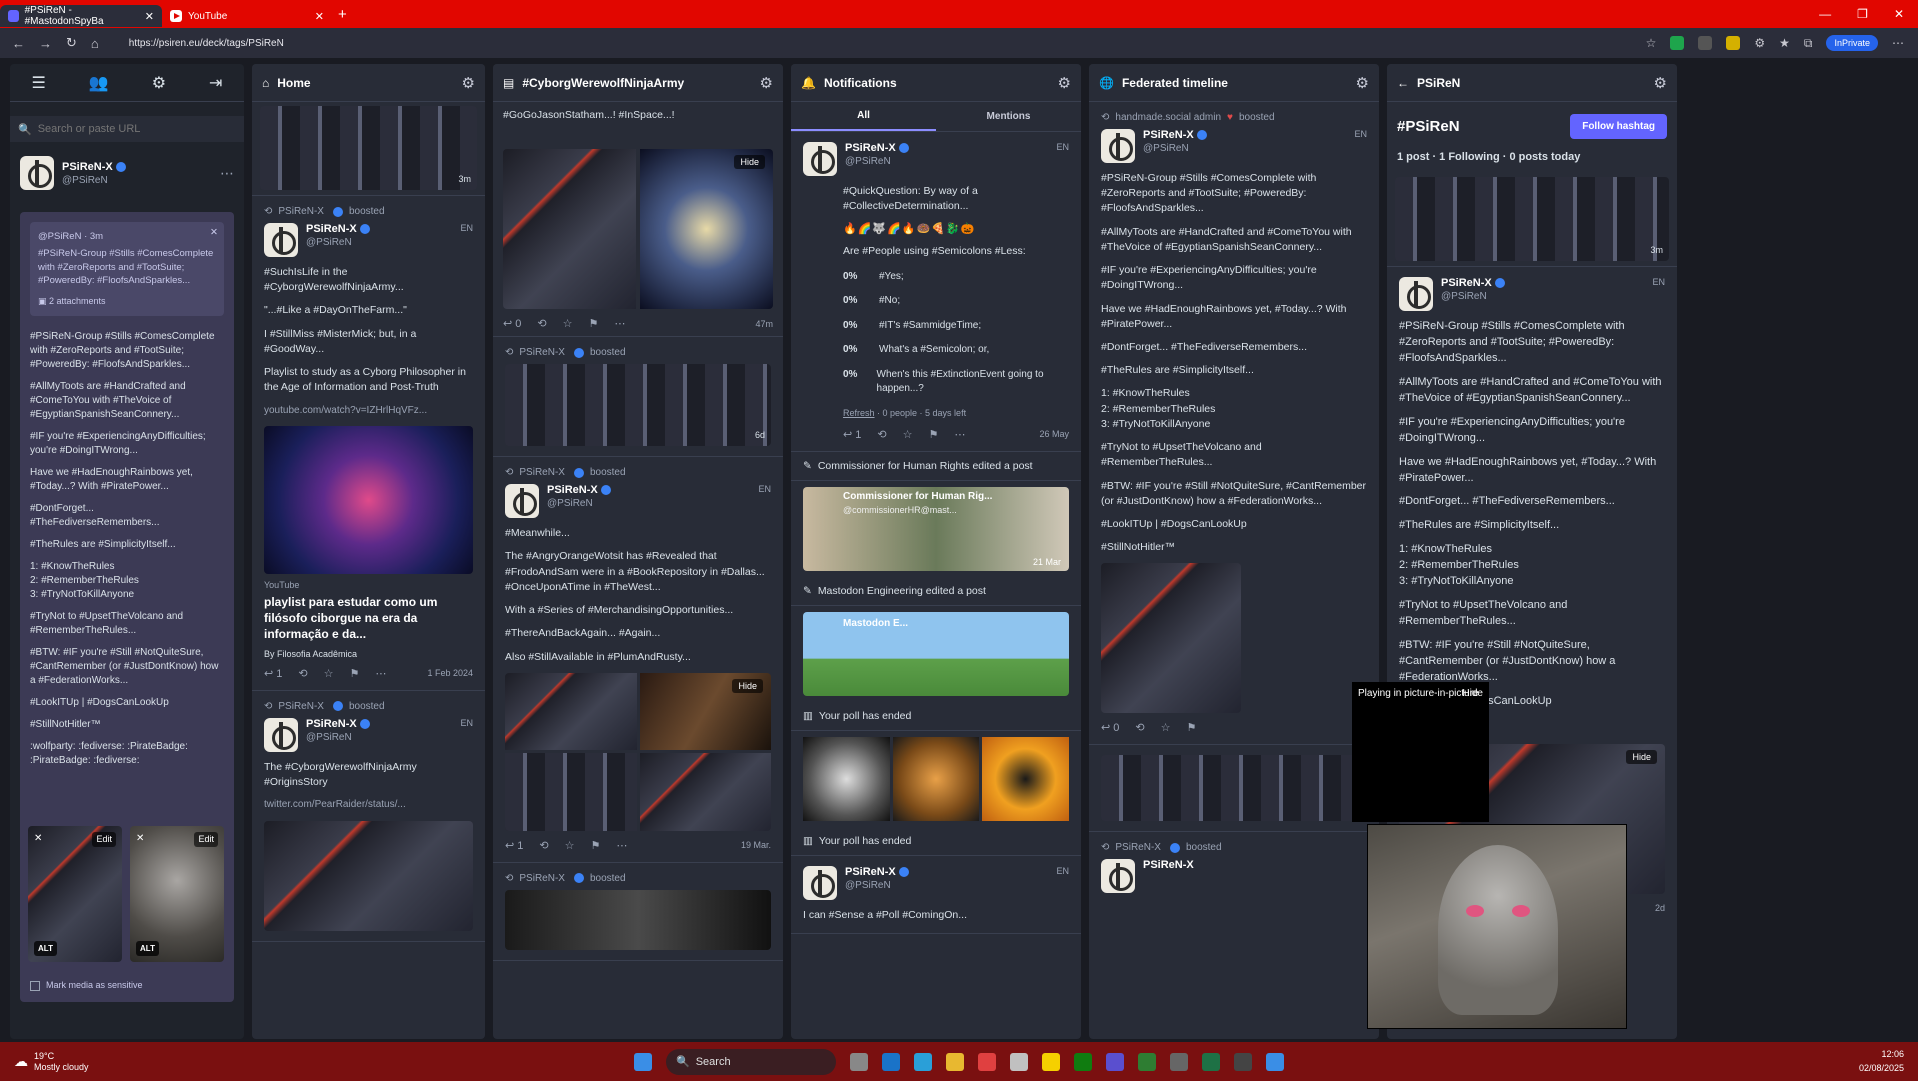  Describe the element at coordinates (1234, 789) in the screenshot. I see `status` at that location.